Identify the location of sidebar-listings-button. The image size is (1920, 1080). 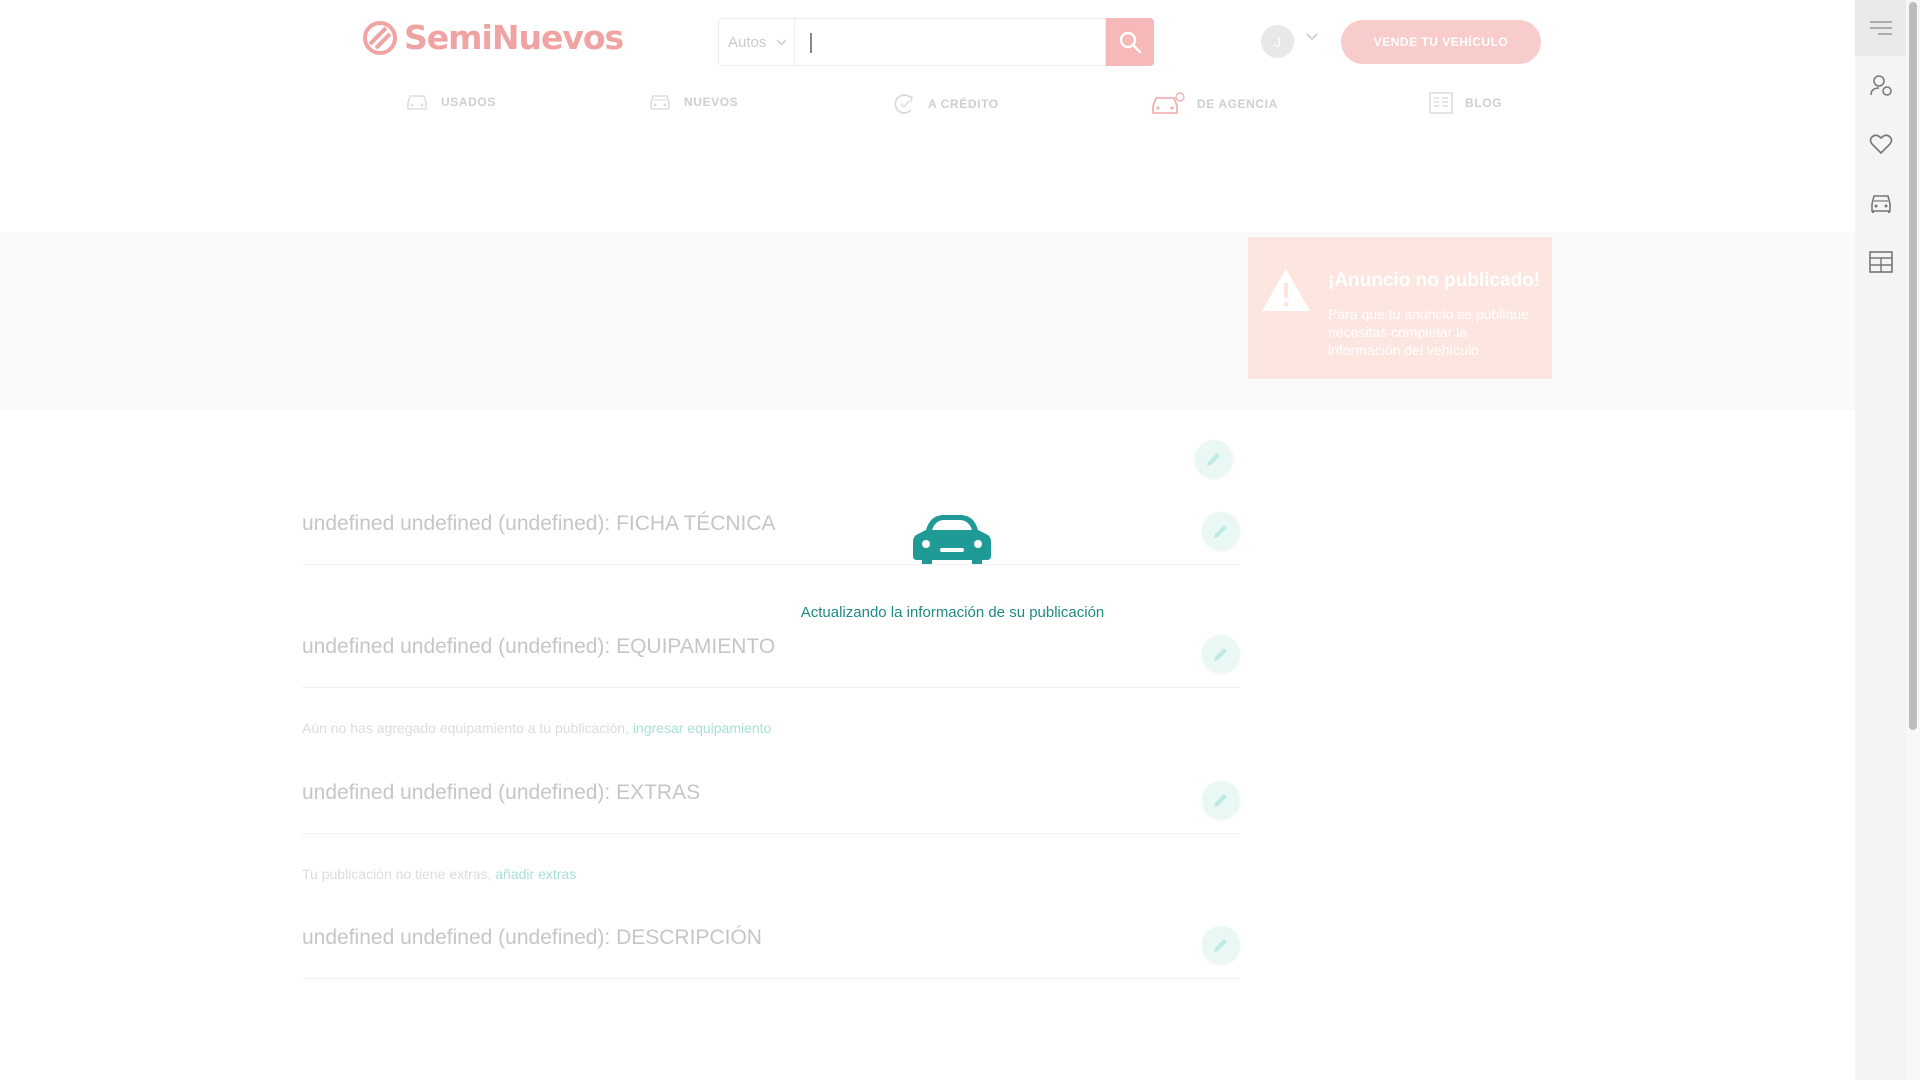
(1880, 262).